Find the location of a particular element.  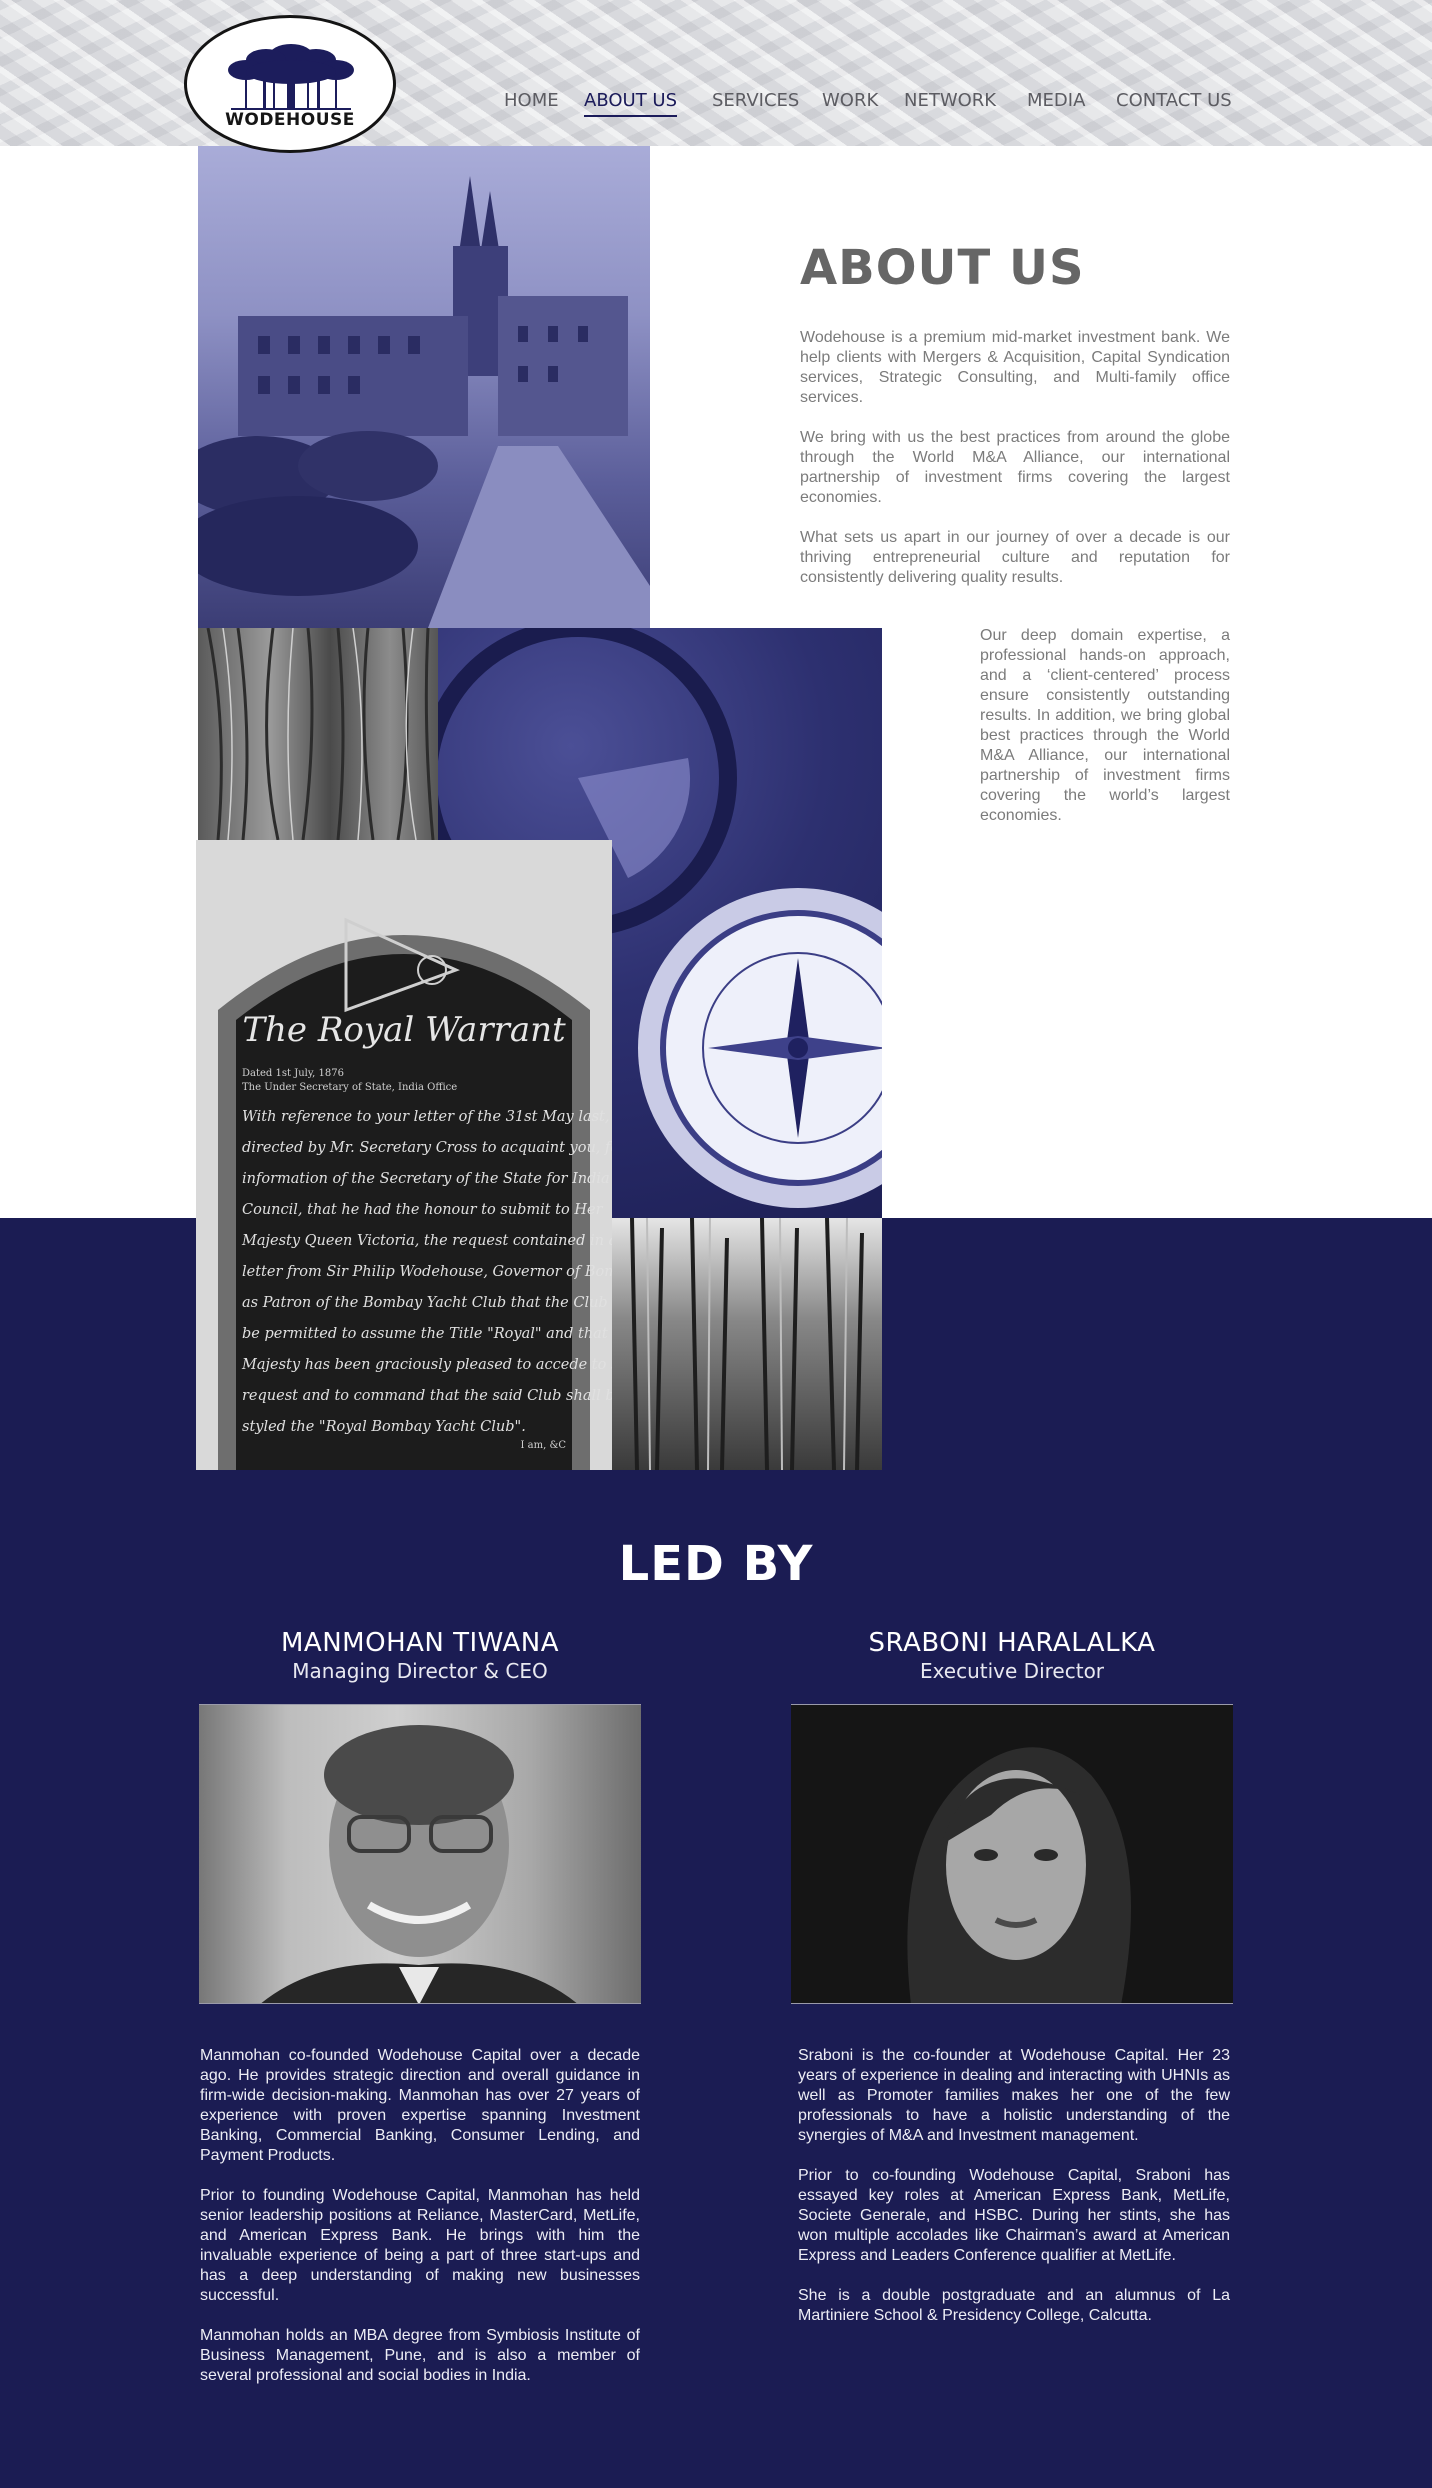

leader-name-manmohan: MANMOHAN TIWANA is located at coordinates (420, 1643).